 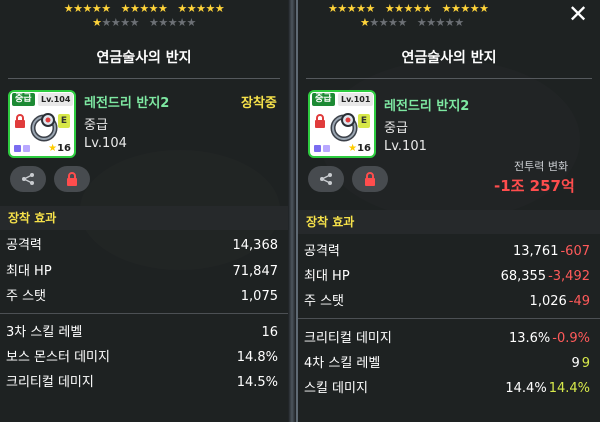 I want to click on stat-value: 1,026, so click(x=548, y=301).